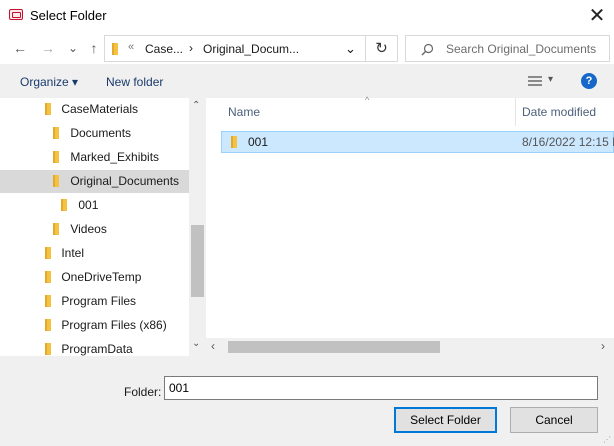 The image size is (614, 446). What do you see at coordinates (20, 48) in the screenshot?
I see `back-arrow-icon: ←` at bounding box center [20, 48].